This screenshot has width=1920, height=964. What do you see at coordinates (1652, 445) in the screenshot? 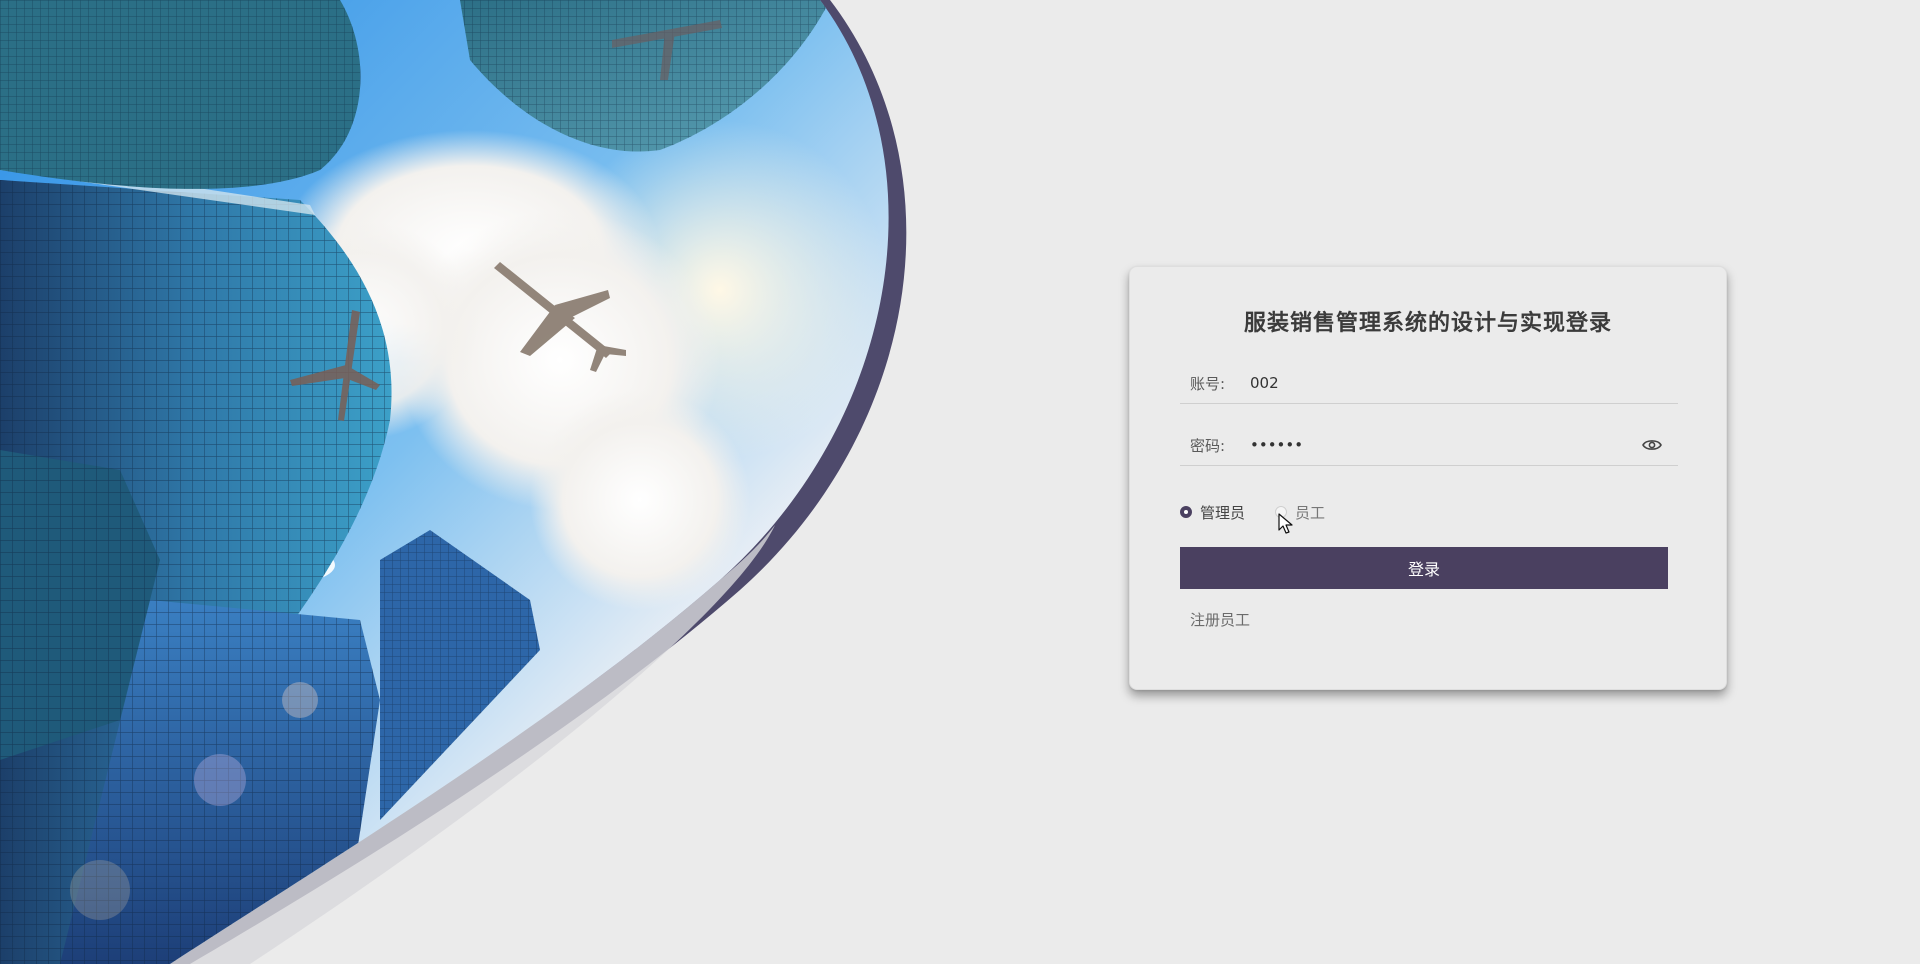
I see `eye-icon` at bounding box center [1652, 445].